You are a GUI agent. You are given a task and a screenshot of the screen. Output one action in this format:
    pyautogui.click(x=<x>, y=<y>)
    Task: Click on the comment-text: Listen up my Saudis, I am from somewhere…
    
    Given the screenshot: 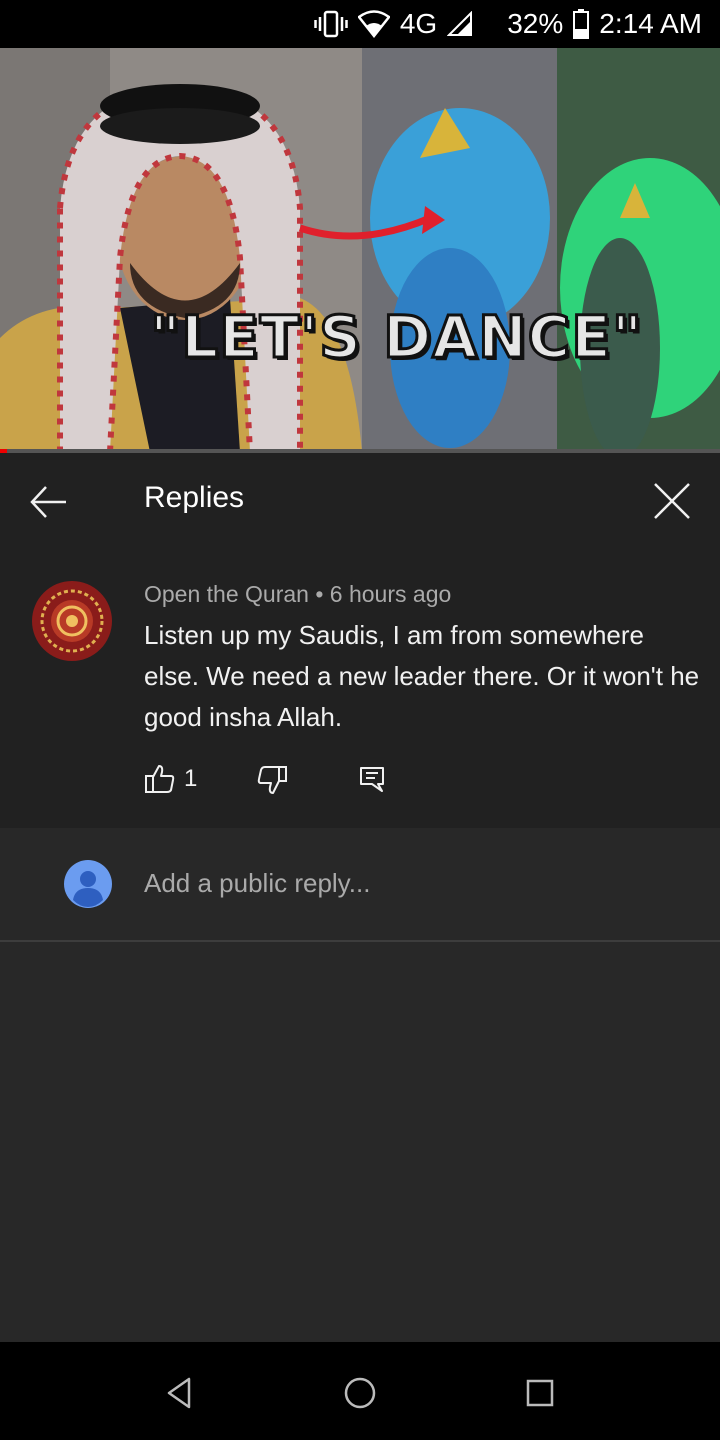 What is the action you would take?
    pyautogui.click(x=422, y=676)
    